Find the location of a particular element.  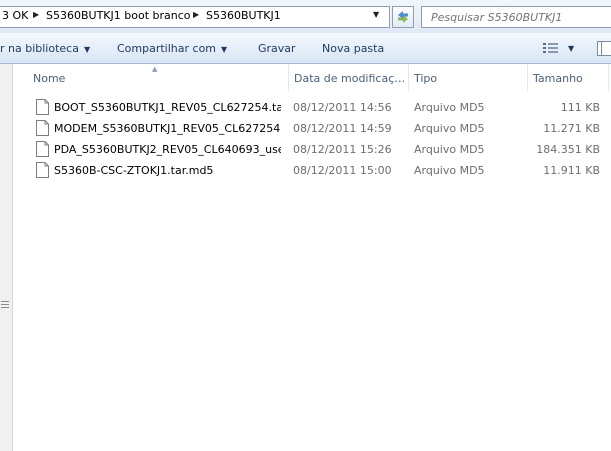

refresh-button is located at coordinates (403, 17).